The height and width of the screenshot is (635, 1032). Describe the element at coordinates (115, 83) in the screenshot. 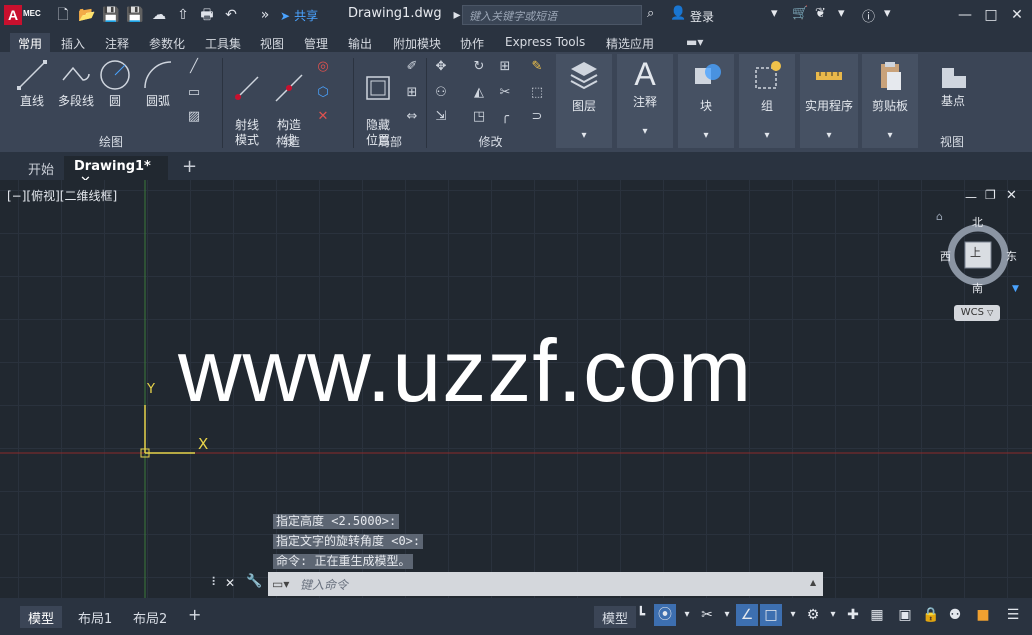

I see `circle-tool: 圆` at that location.